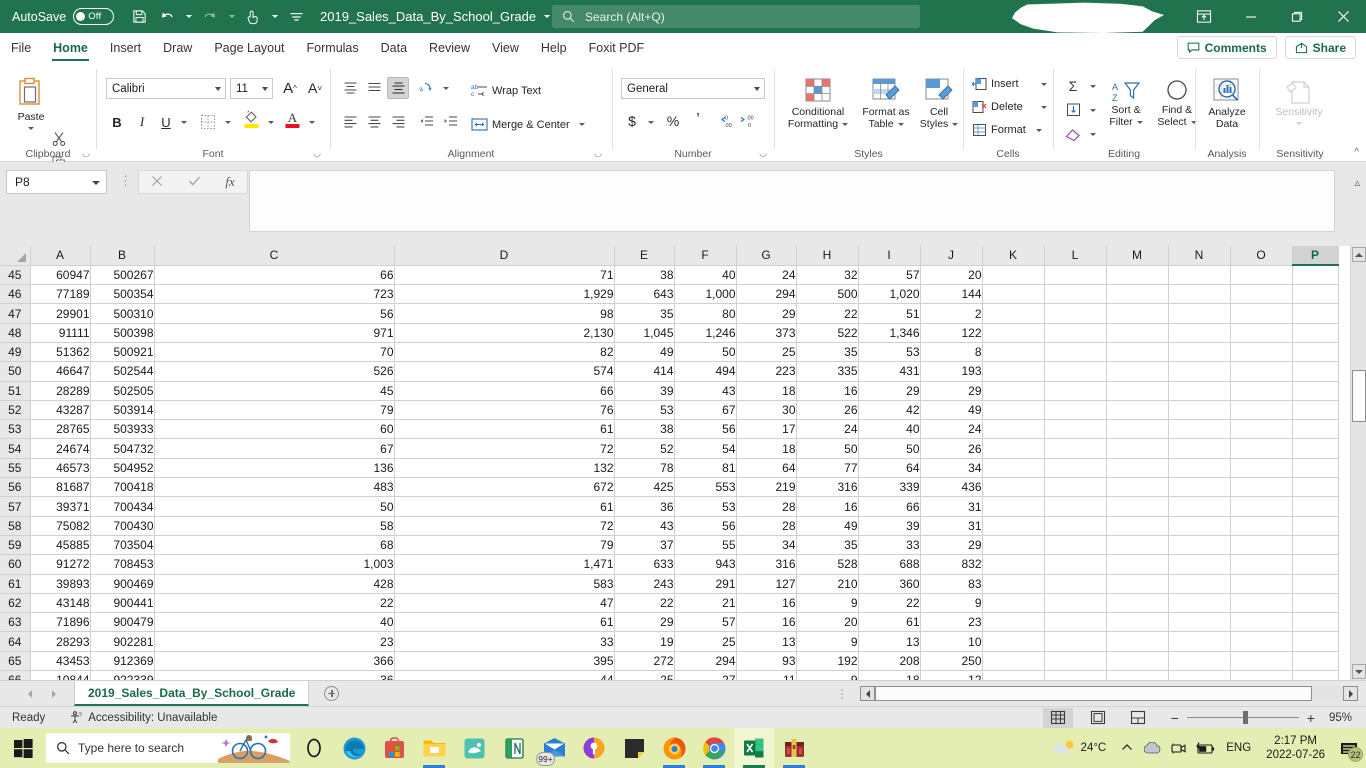 This screenshot has width=1366, height=768. What do you see at coordinates (889, 506) in the screenshot?
I see `cell: 66` at bounding box center [889, 506].